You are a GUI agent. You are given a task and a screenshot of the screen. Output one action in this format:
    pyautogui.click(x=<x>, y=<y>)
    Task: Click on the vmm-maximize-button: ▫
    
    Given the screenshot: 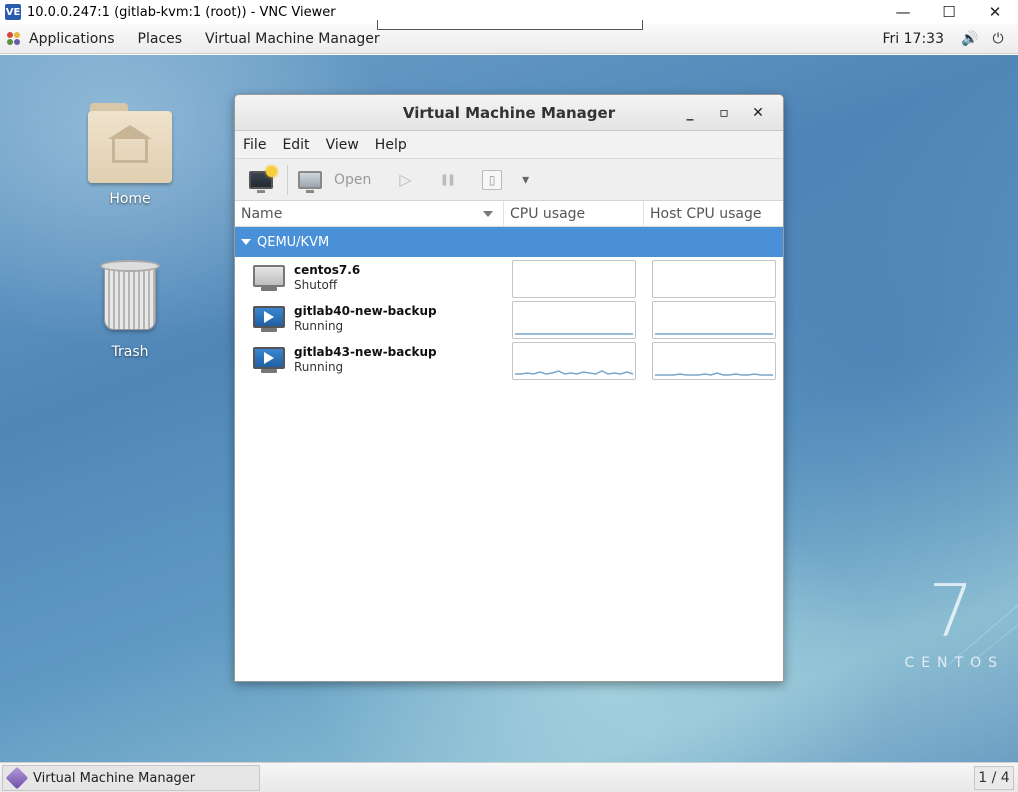 What is the action you would take?
    pyautogui.click(x=724, y=113)
    